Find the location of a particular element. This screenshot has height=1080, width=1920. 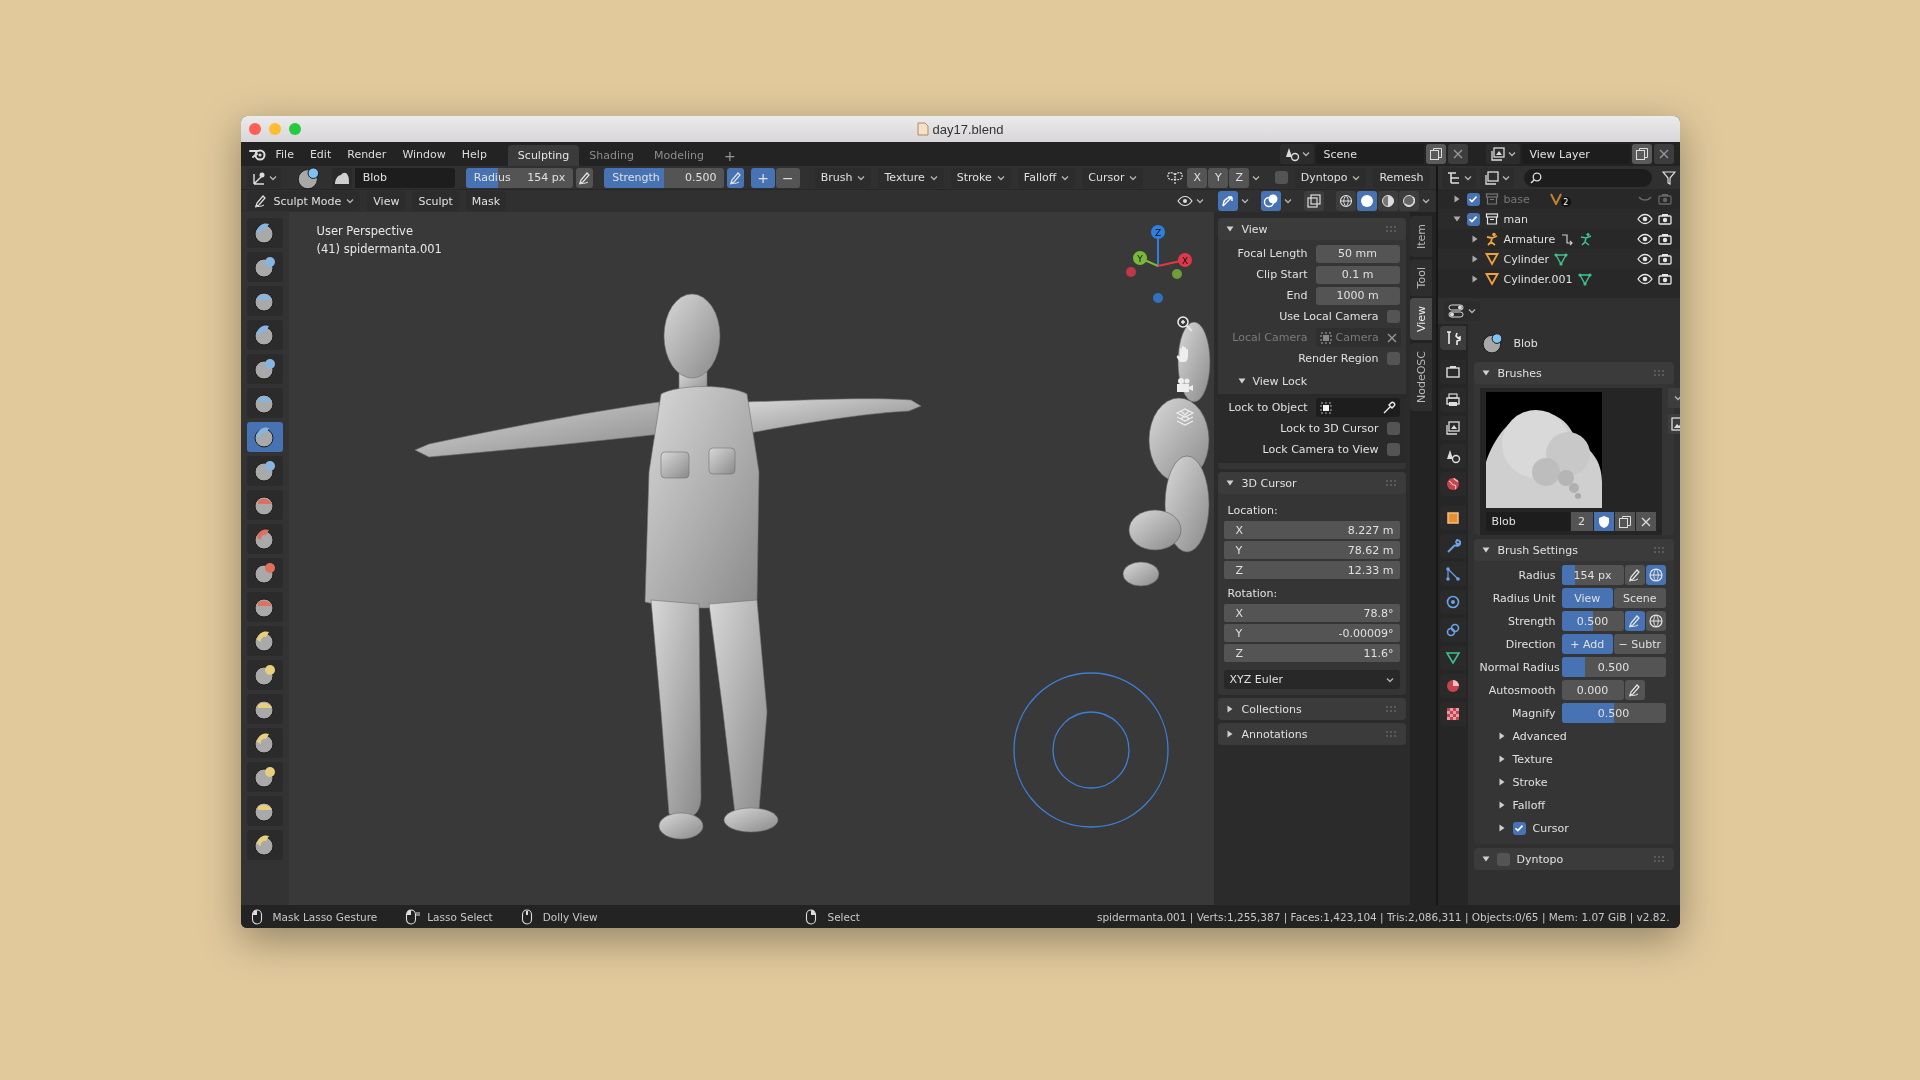

dropdown-button: Stroke is located at coordinates (980, 177).